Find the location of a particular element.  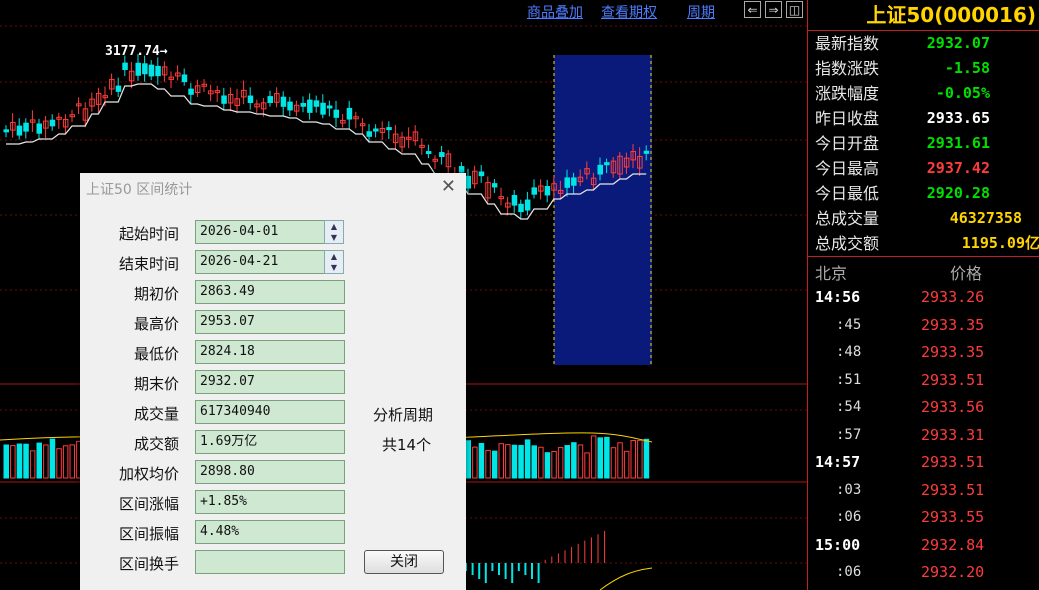

tick-time: :45 is located at coordinates (849, 324).